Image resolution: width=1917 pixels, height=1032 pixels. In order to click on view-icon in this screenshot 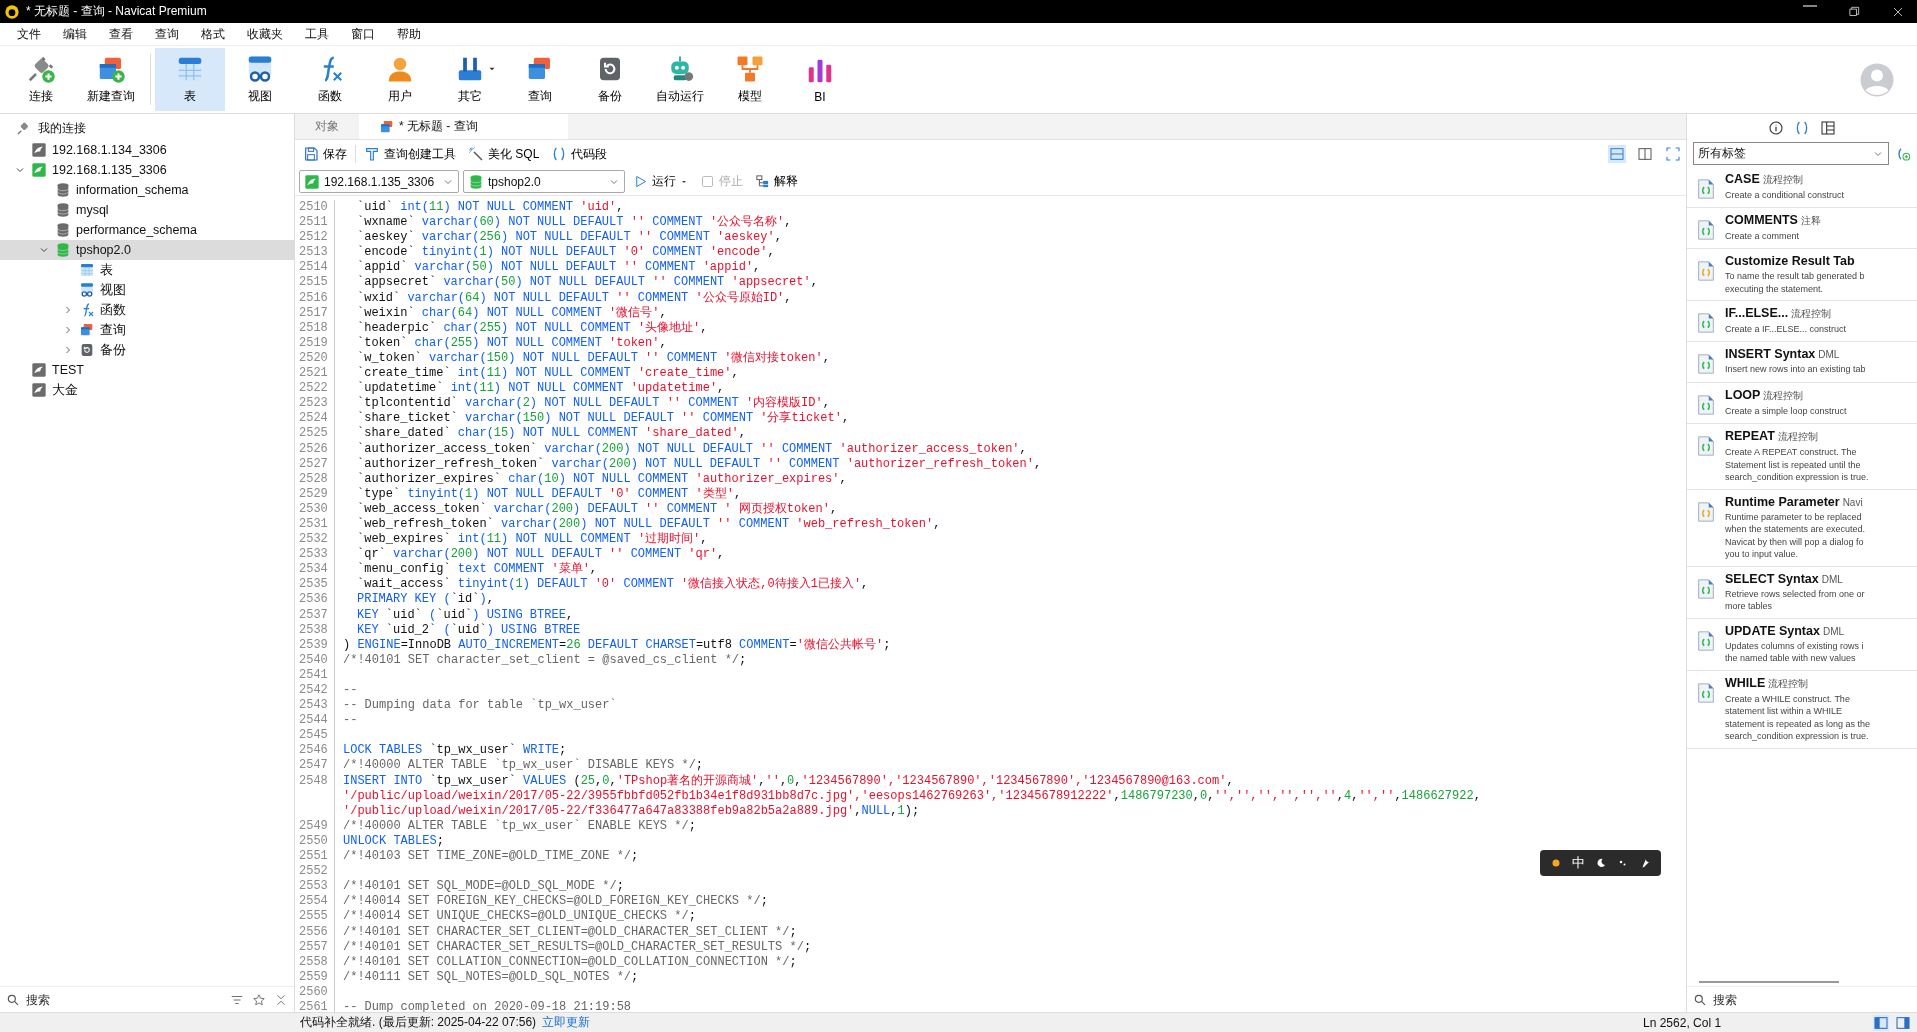, I will do `click(87, 290)`.